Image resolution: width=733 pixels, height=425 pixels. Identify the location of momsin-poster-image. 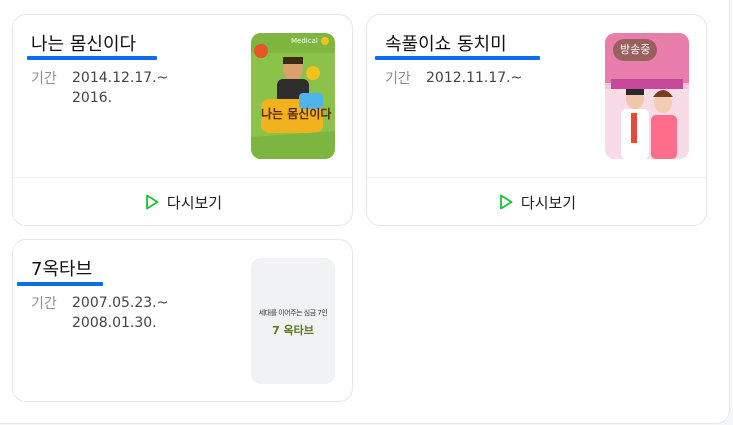
(293, 96).